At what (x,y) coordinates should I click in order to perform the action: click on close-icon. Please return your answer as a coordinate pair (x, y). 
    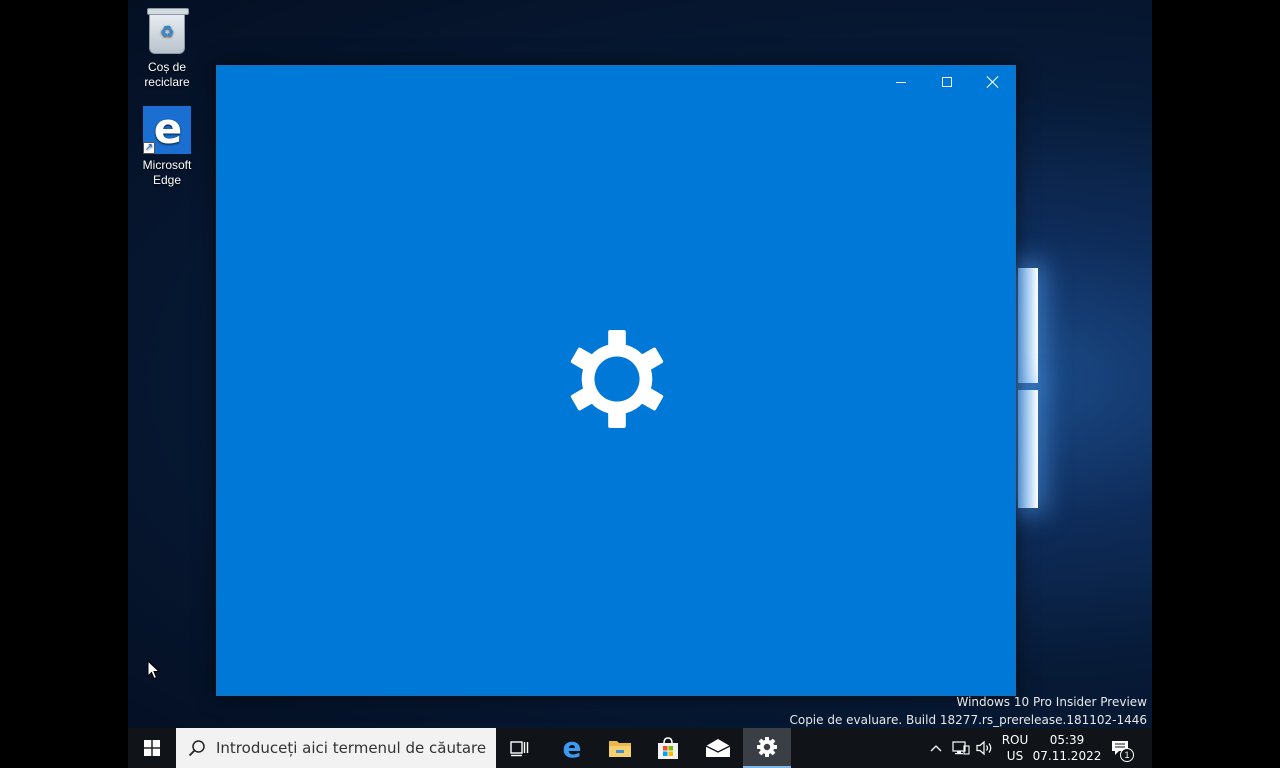
    Looking at the image, I should click on (993, 82).